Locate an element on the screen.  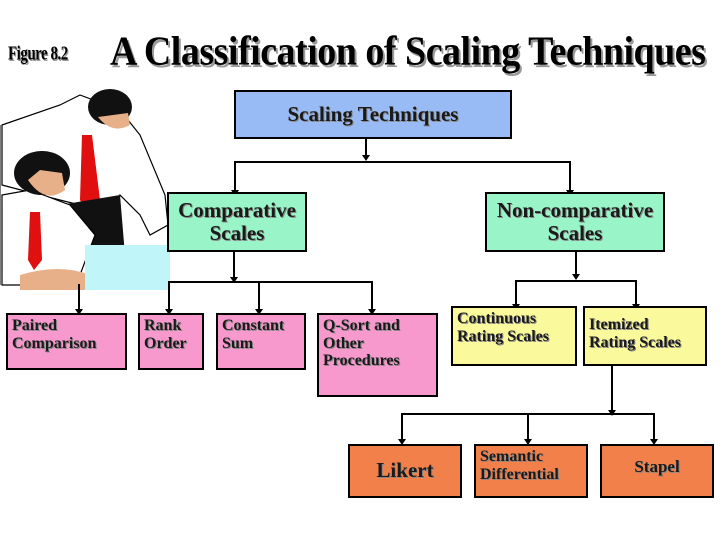
node-noncomparative-scales: Non-comparative Scales is located at coordinates (575, 222).